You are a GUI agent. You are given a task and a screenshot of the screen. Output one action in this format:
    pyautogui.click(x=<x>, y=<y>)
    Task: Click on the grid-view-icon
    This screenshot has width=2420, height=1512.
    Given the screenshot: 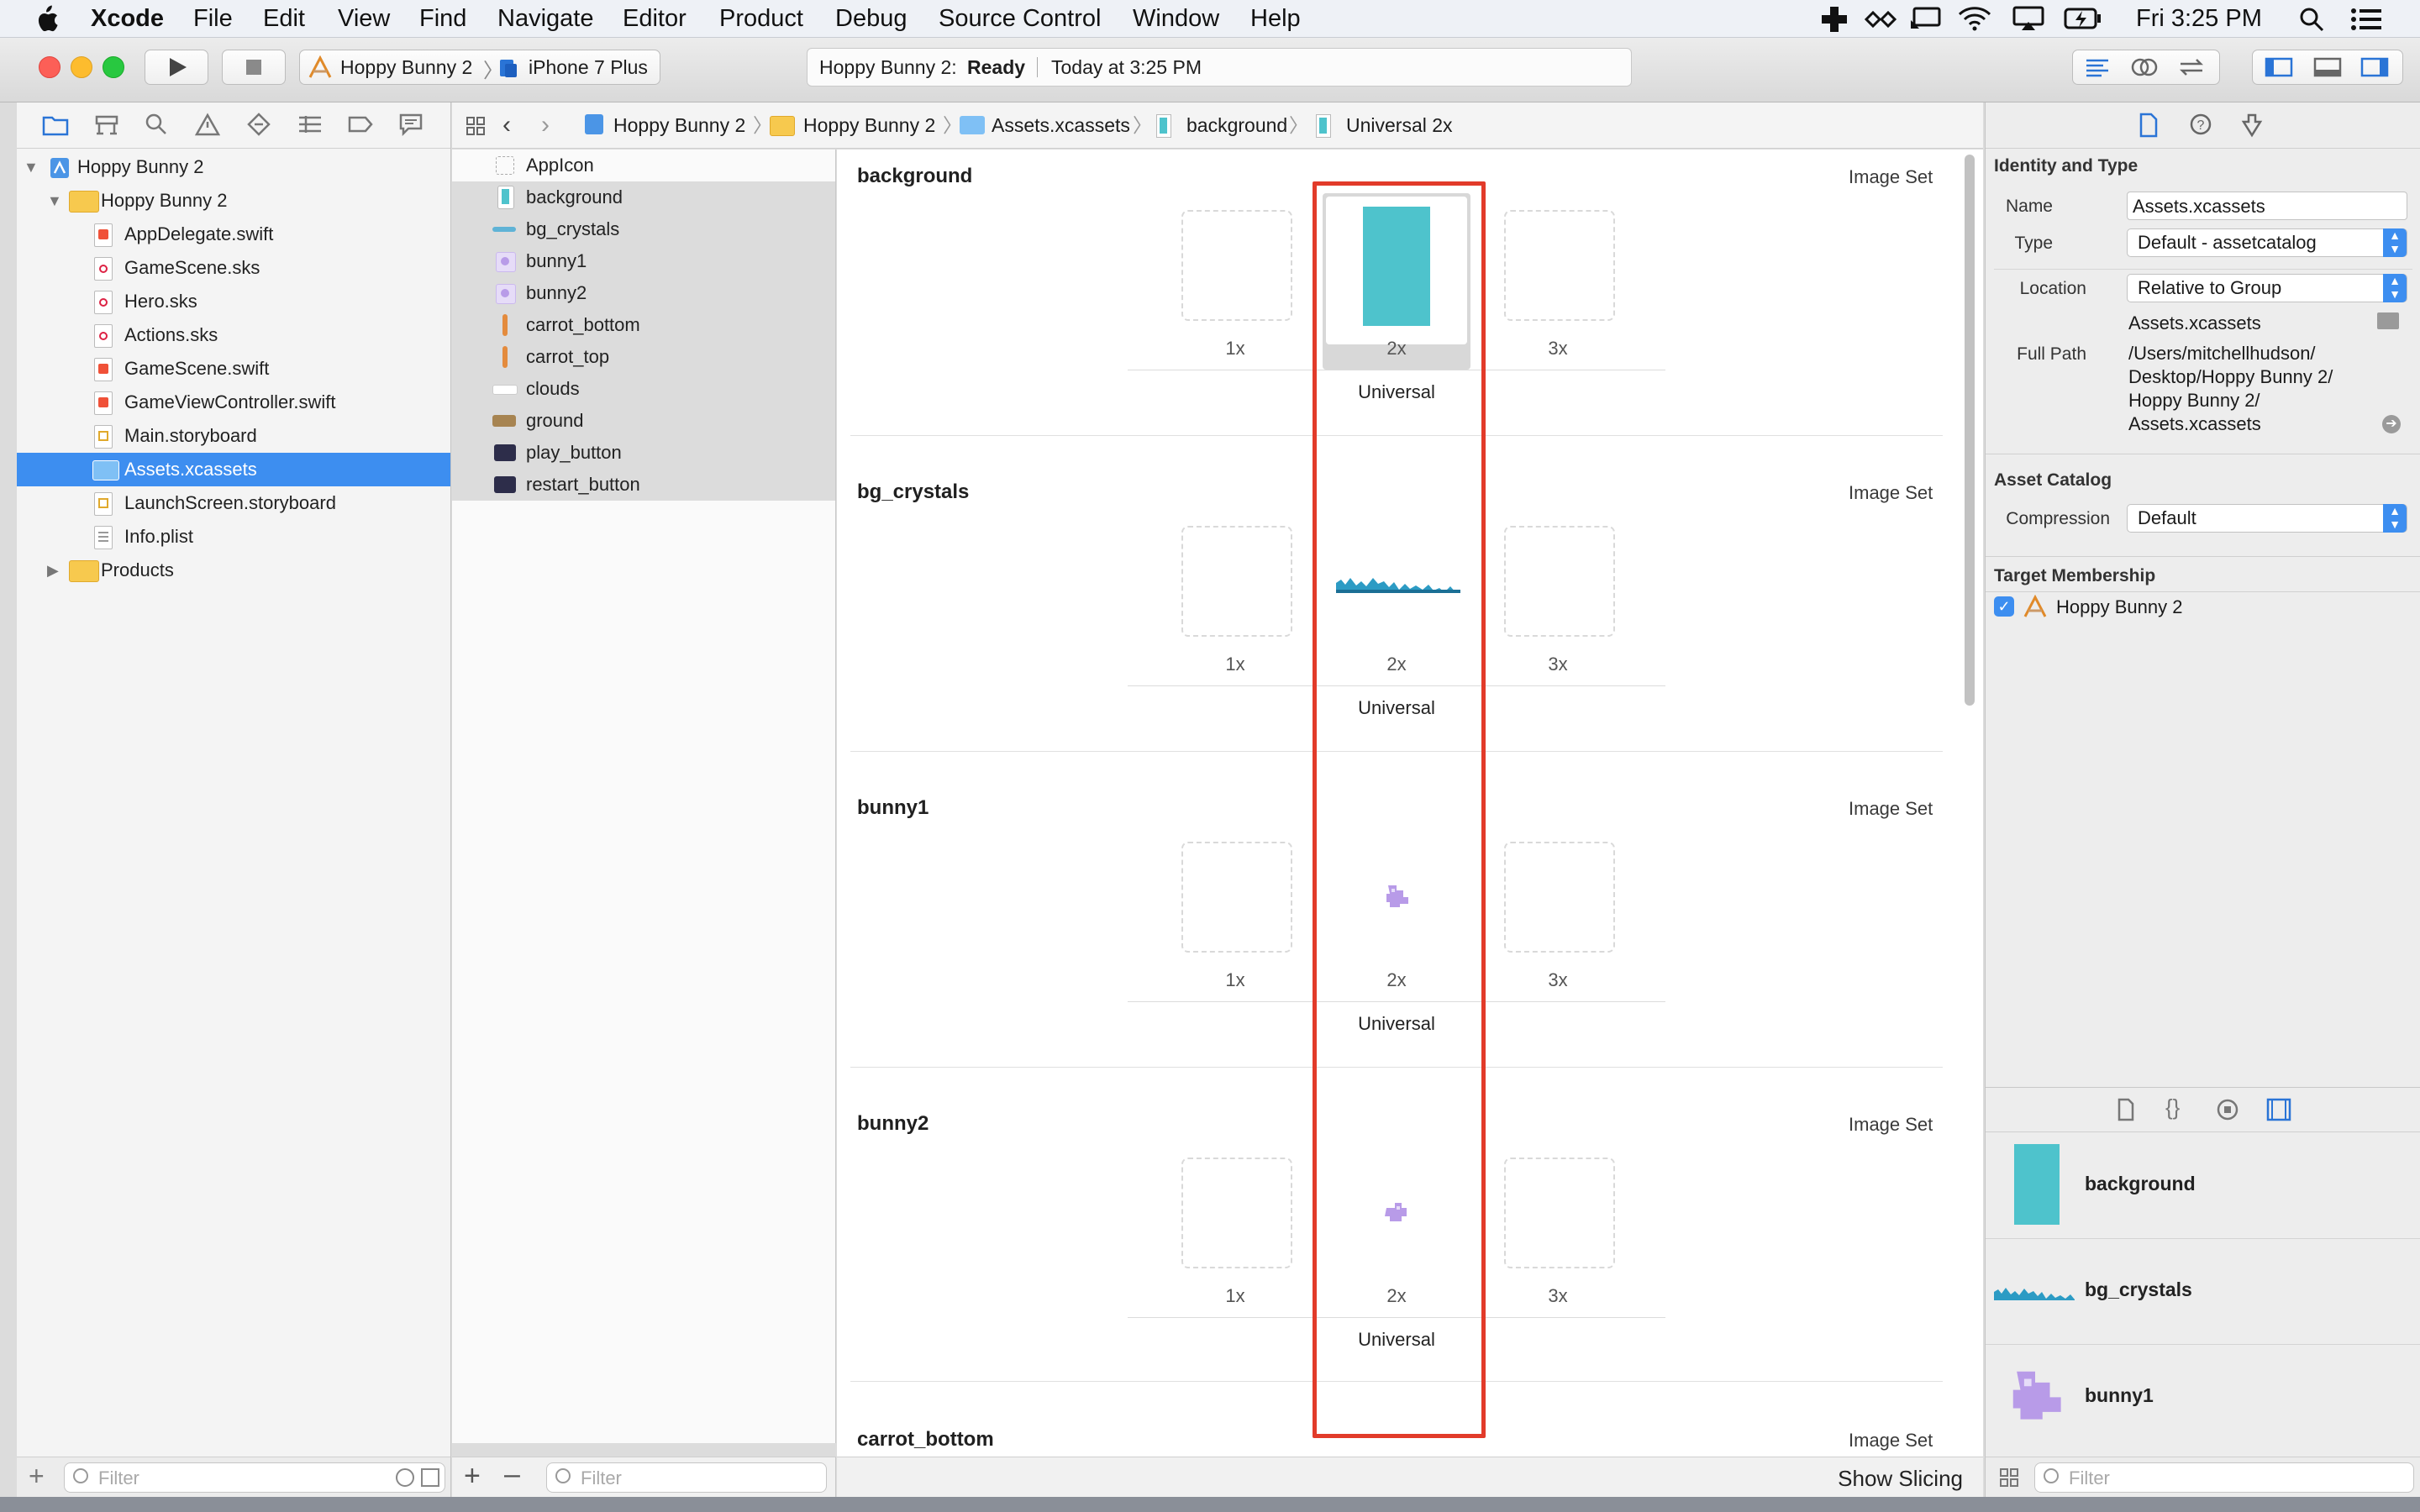 What is the action you would take?
    pyautogui.click(x=2009, y=1477)
    